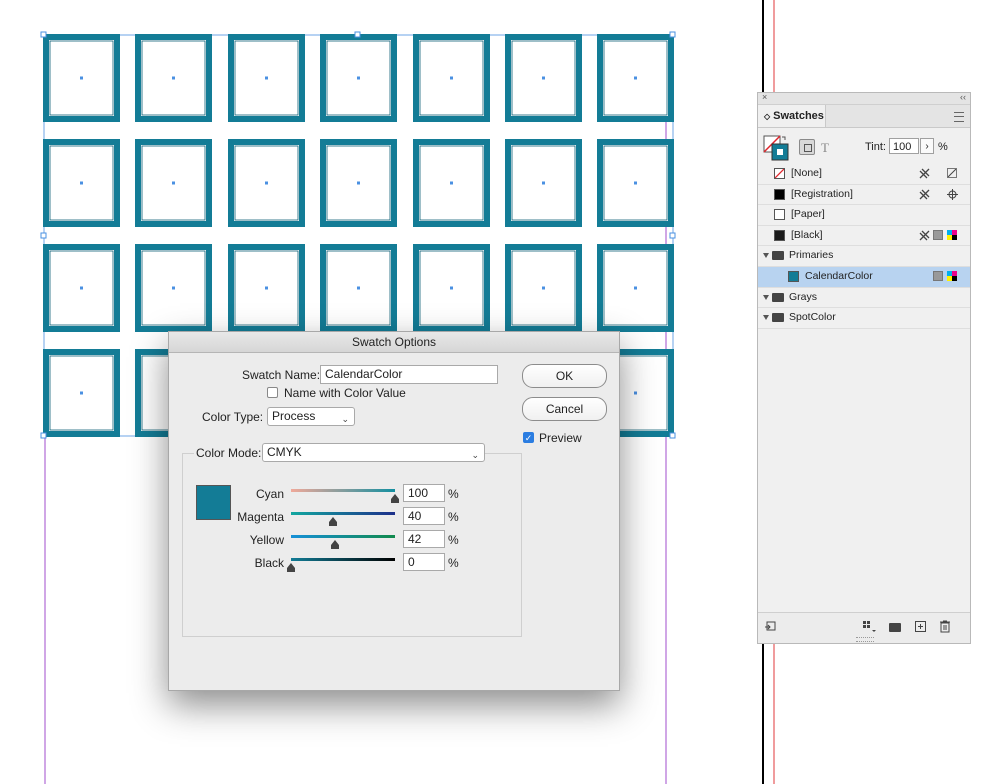 The image size is (999, 784). What do you see at coordinates (864, 174) in the screenshot?
I see `swatch-row-none: [None]` at bounding box center [864, 174].